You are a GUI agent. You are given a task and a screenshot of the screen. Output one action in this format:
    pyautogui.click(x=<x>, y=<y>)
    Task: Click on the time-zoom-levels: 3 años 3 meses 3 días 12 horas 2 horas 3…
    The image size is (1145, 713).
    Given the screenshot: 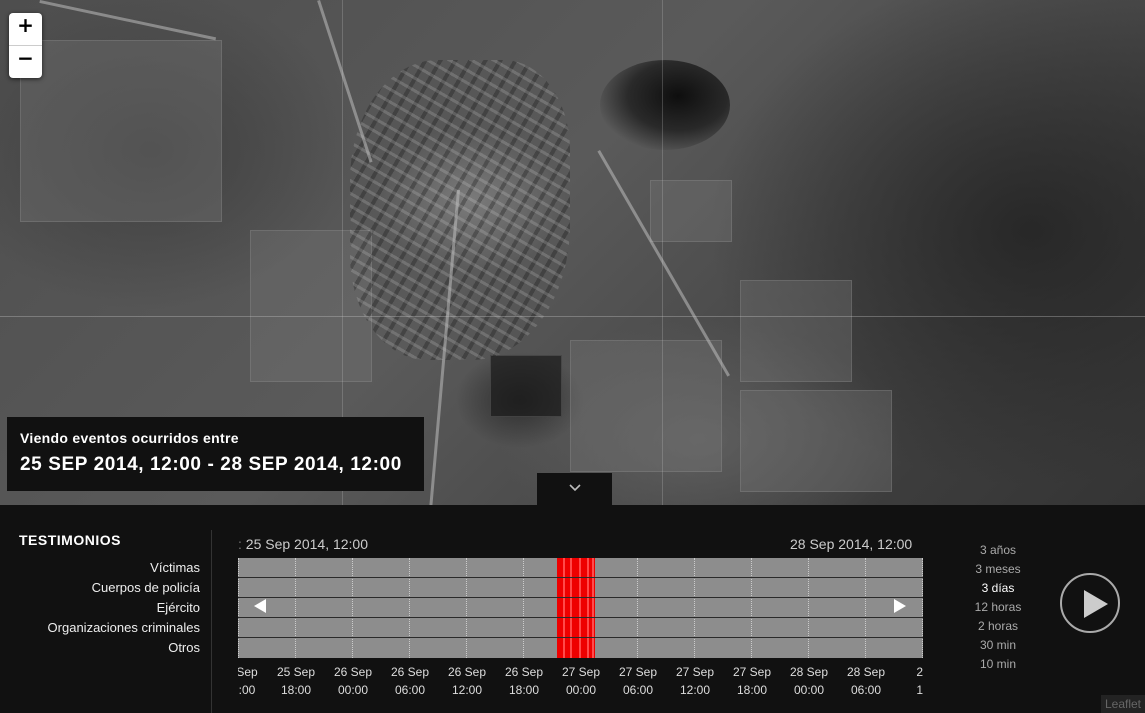 What is the action you would take?
    pyautogui.click(x=998, y=609)
    